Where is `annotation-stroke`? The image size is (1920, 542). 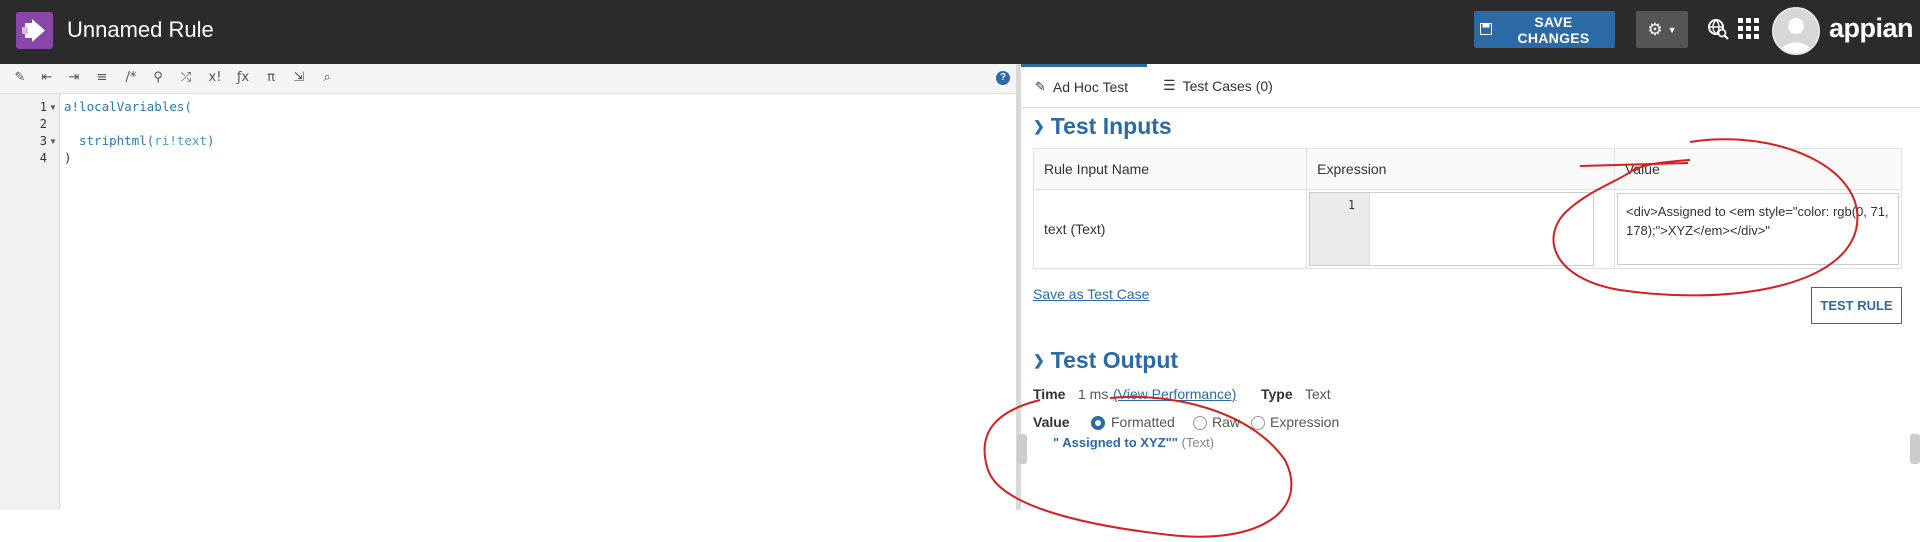
annotation-stroke is located at coordinates (1634, 164).